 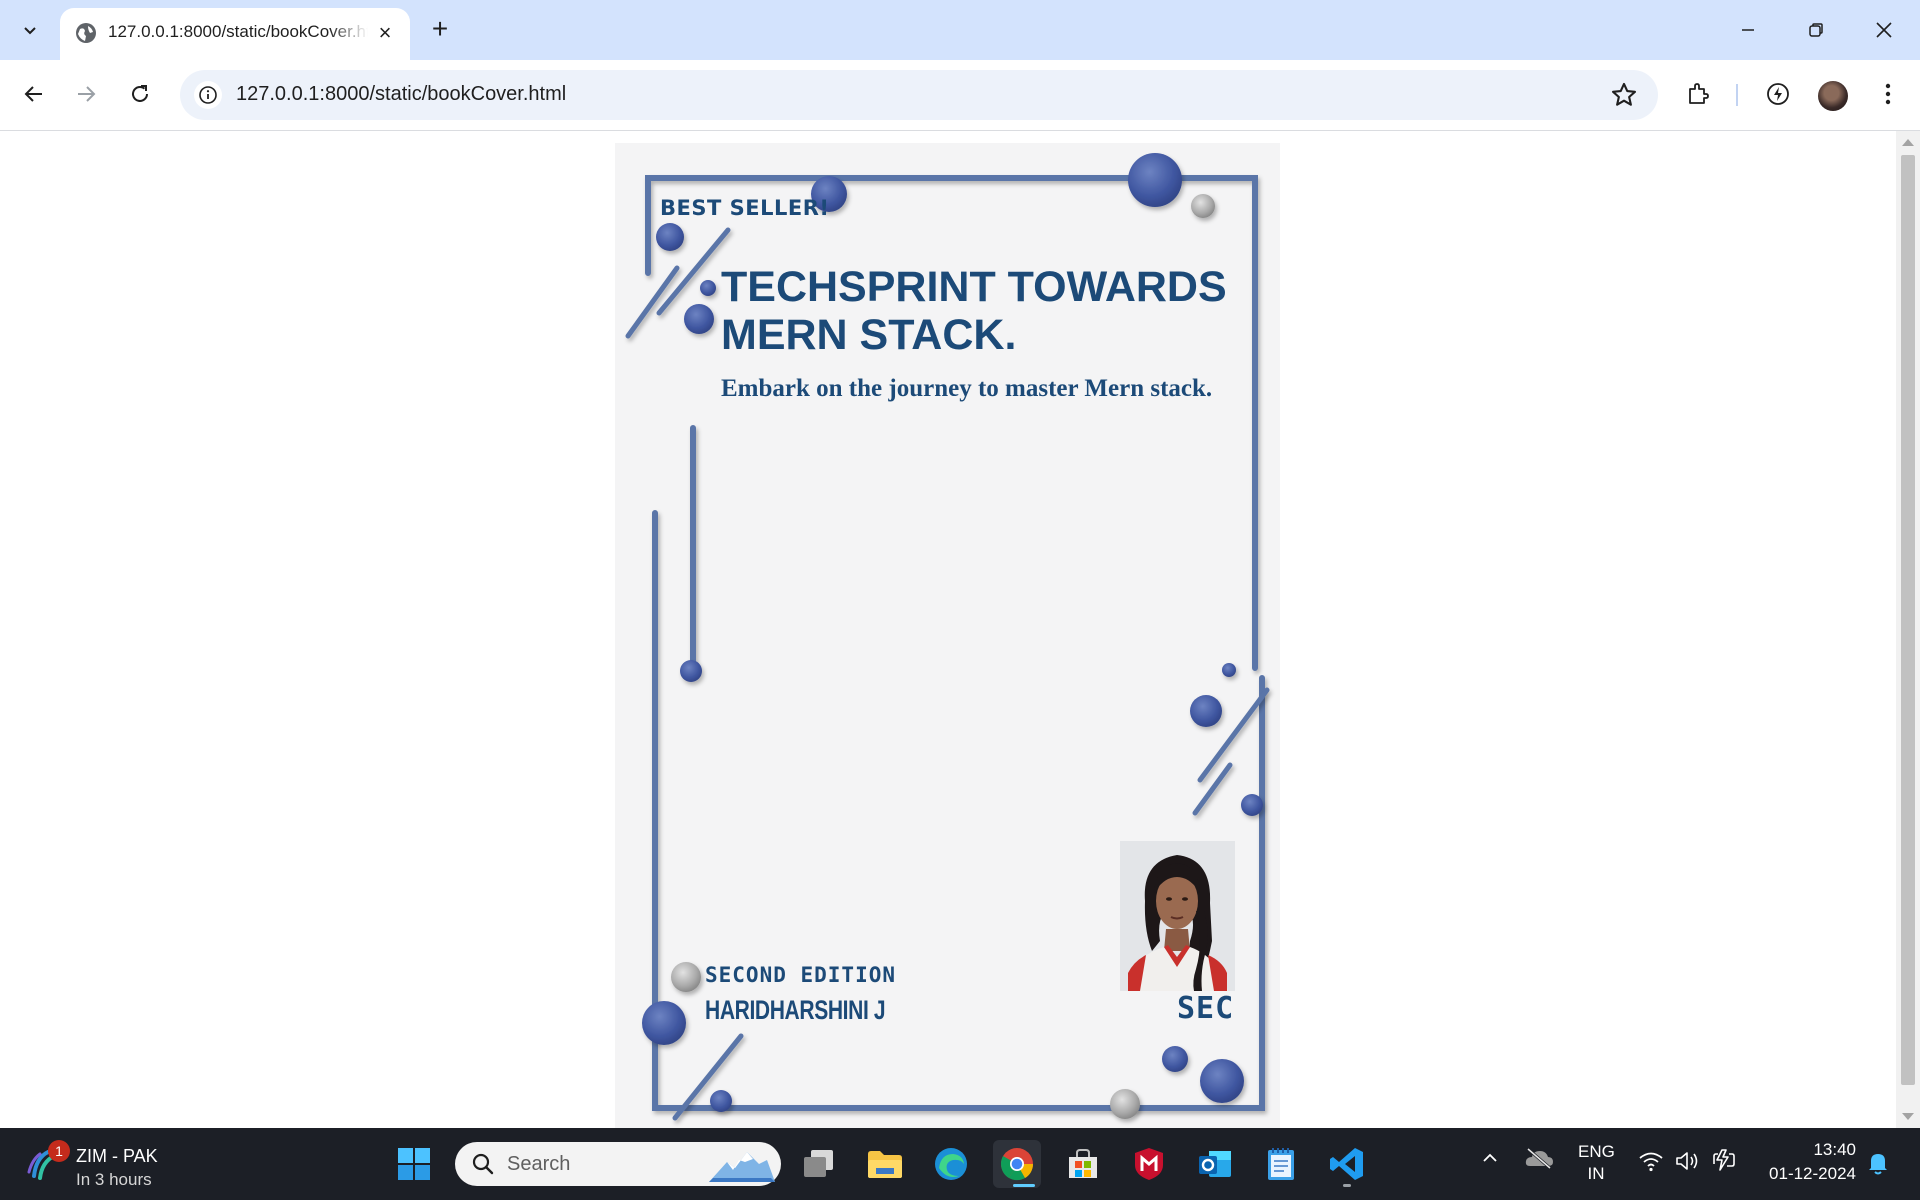 I want to click on site-info-icon, so click(x=208, y=95).